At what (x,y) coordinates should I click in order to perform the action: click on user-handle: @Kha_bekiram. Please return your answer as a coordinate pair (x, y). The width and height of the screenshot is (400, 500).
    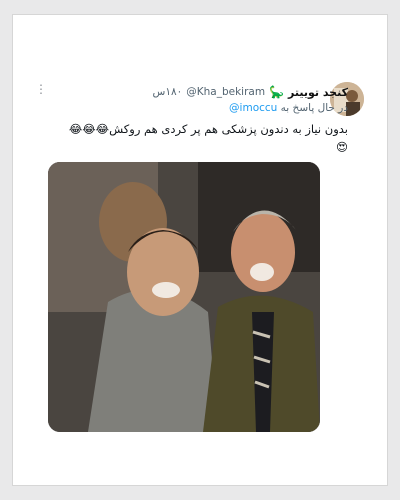
    Looking at the image, I should click on (225, 92).